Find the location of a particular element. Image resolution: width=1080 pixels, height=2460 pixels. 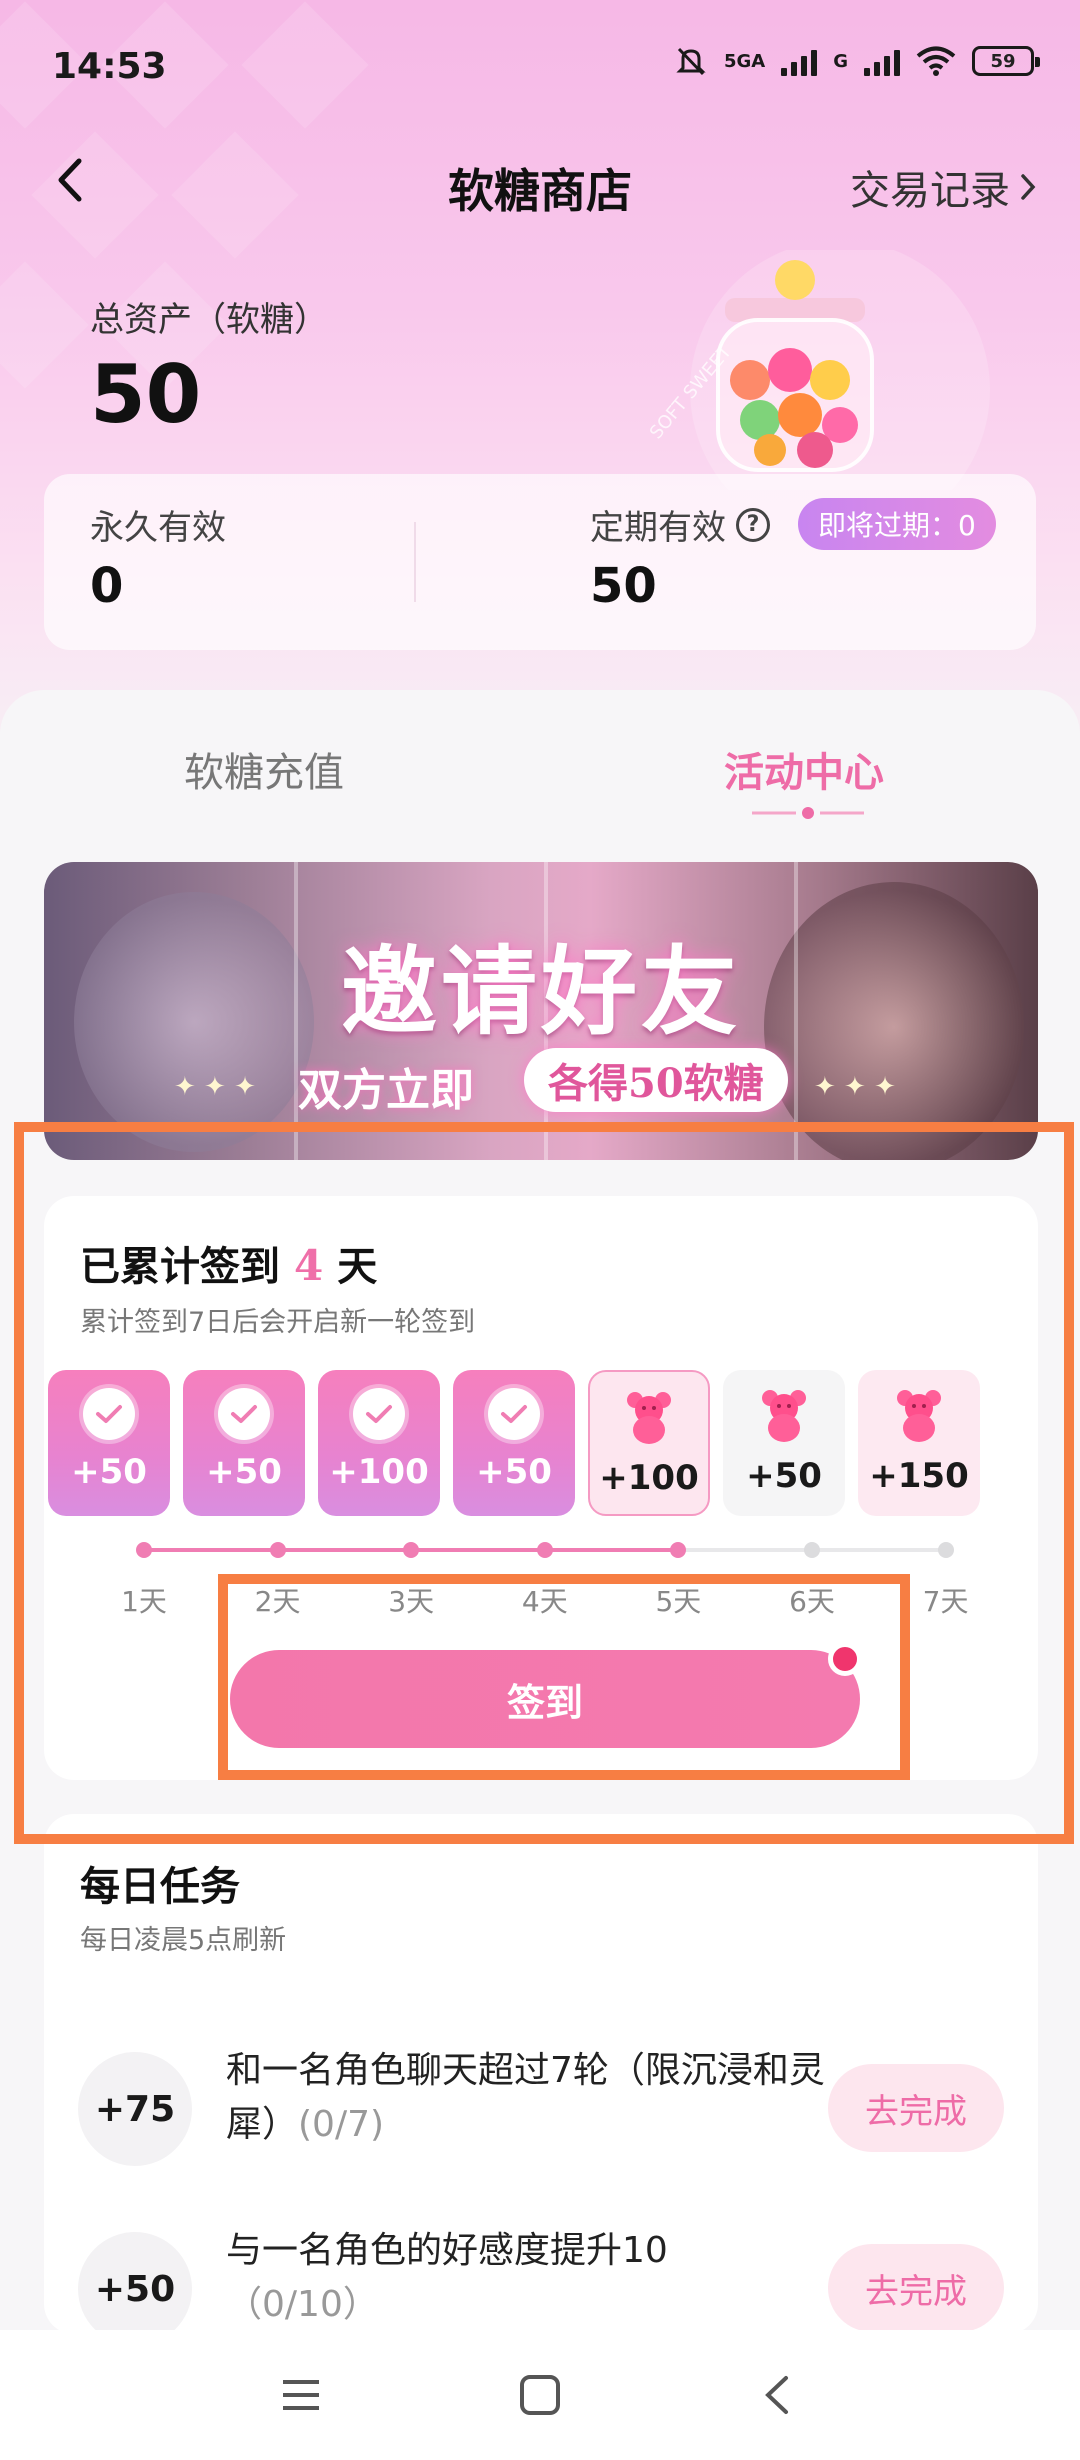

checkin-subtitle: 累计签到7日后会开启新一轮签到 is located at coordinates (278, 1322).